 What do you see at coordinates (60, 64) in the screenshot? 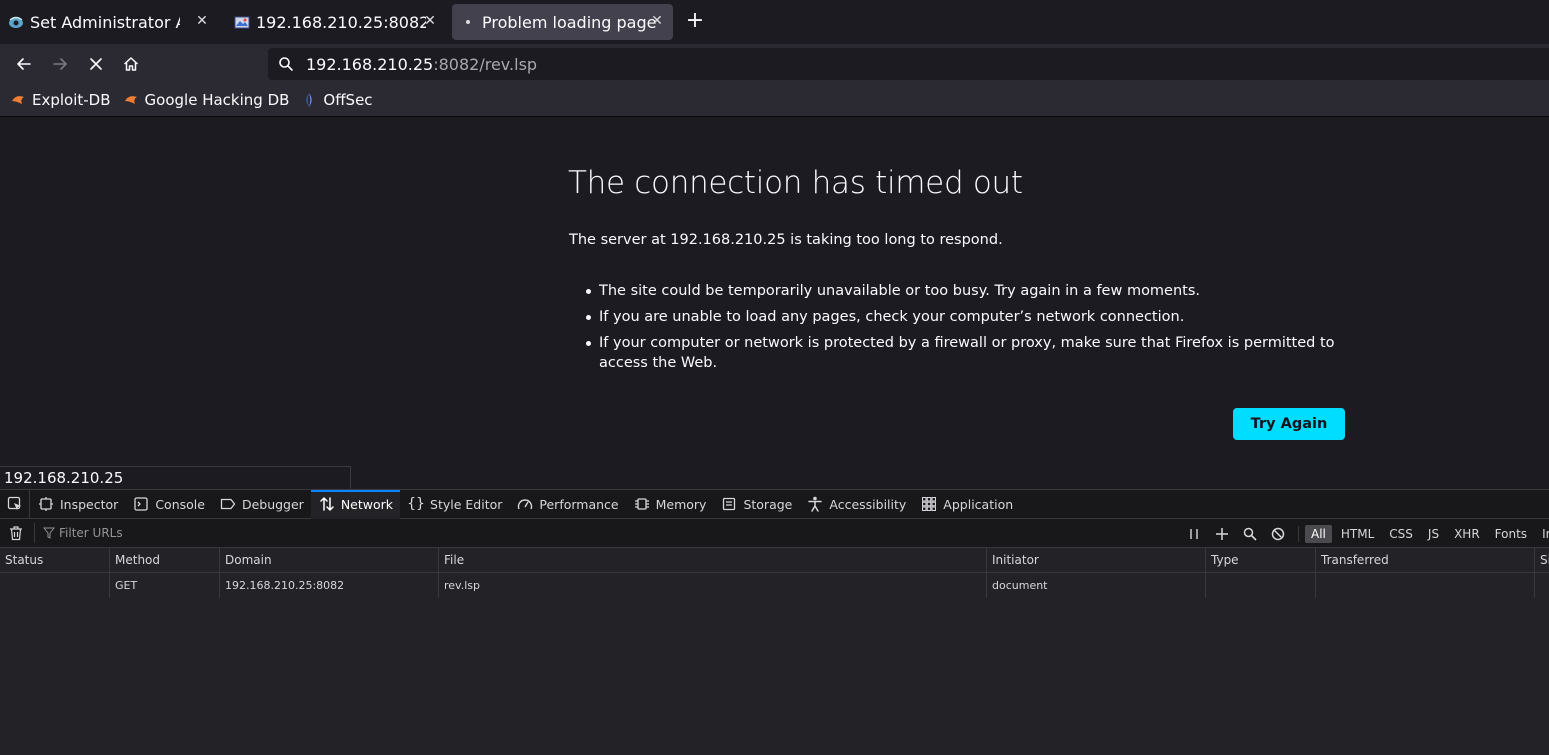
I see `forward-button` at bounding box center [60, 64].